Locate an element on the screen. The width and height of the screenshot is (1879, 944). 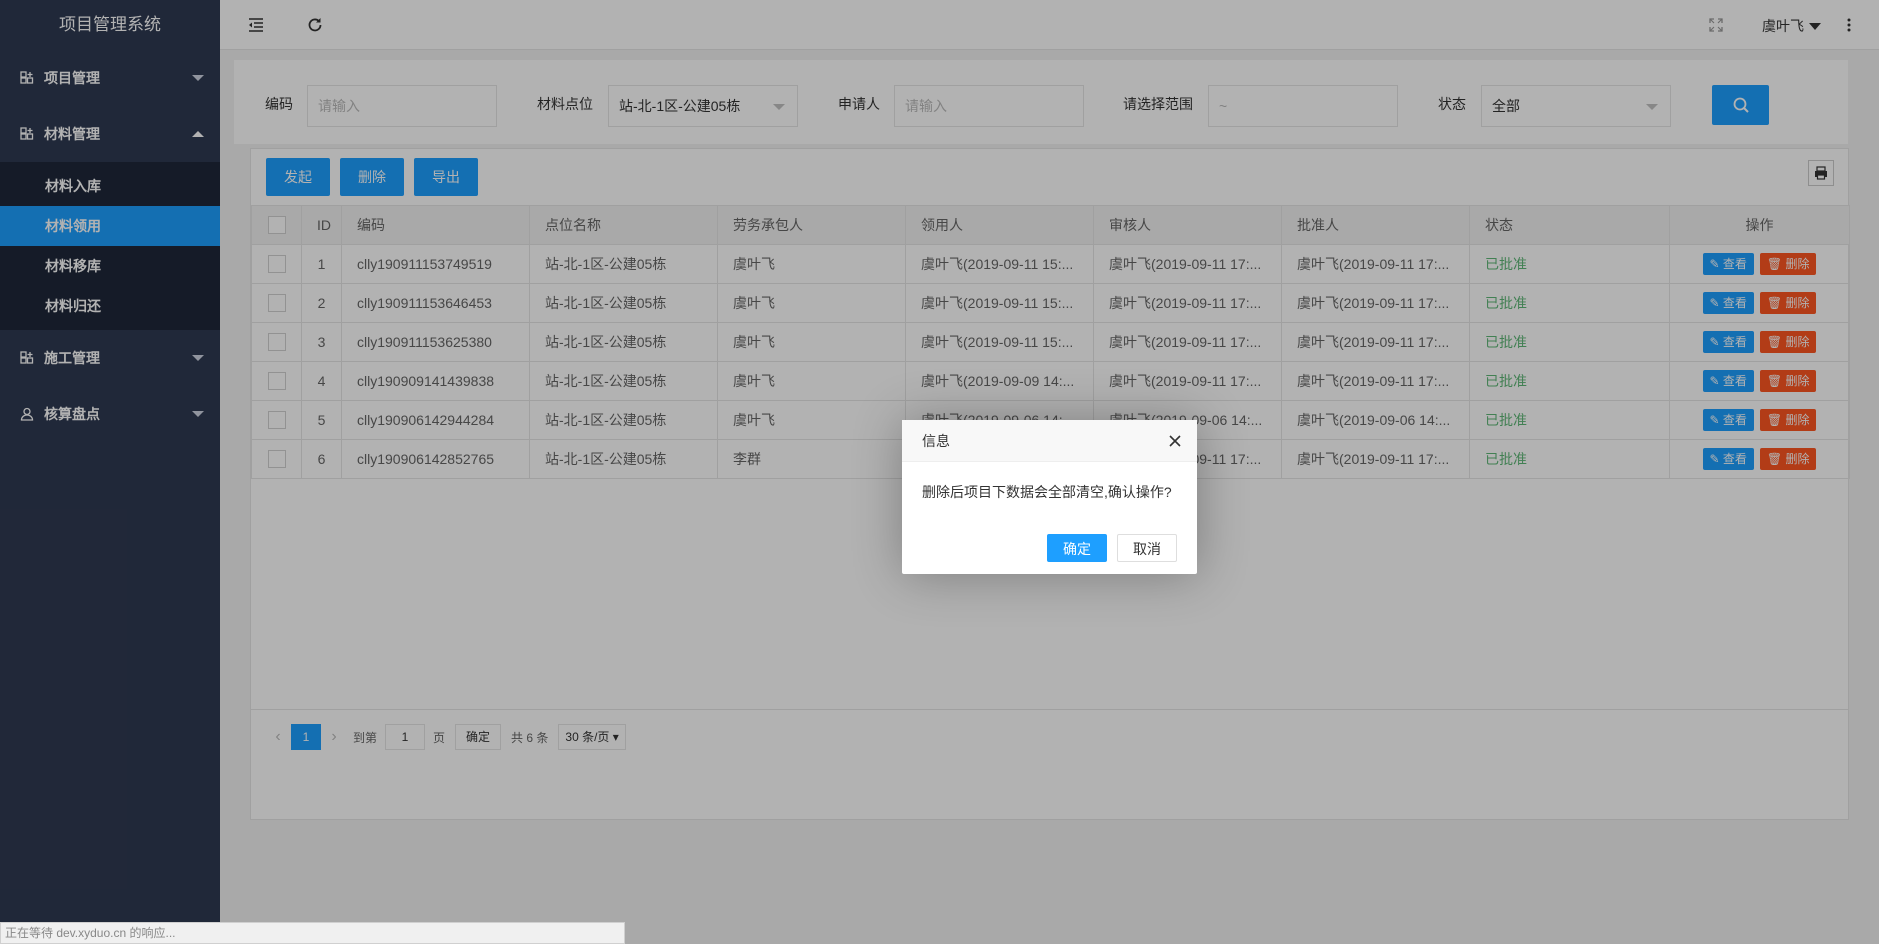
cancel-button: 取消 is located at coordinates (1147, 548).